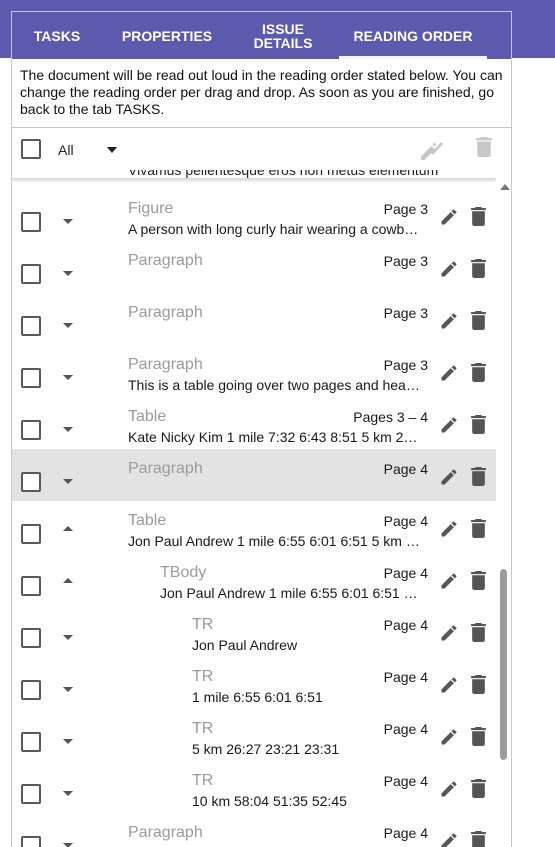  I want to click on tab-properties: PROPERTIES, so click(167, 35).